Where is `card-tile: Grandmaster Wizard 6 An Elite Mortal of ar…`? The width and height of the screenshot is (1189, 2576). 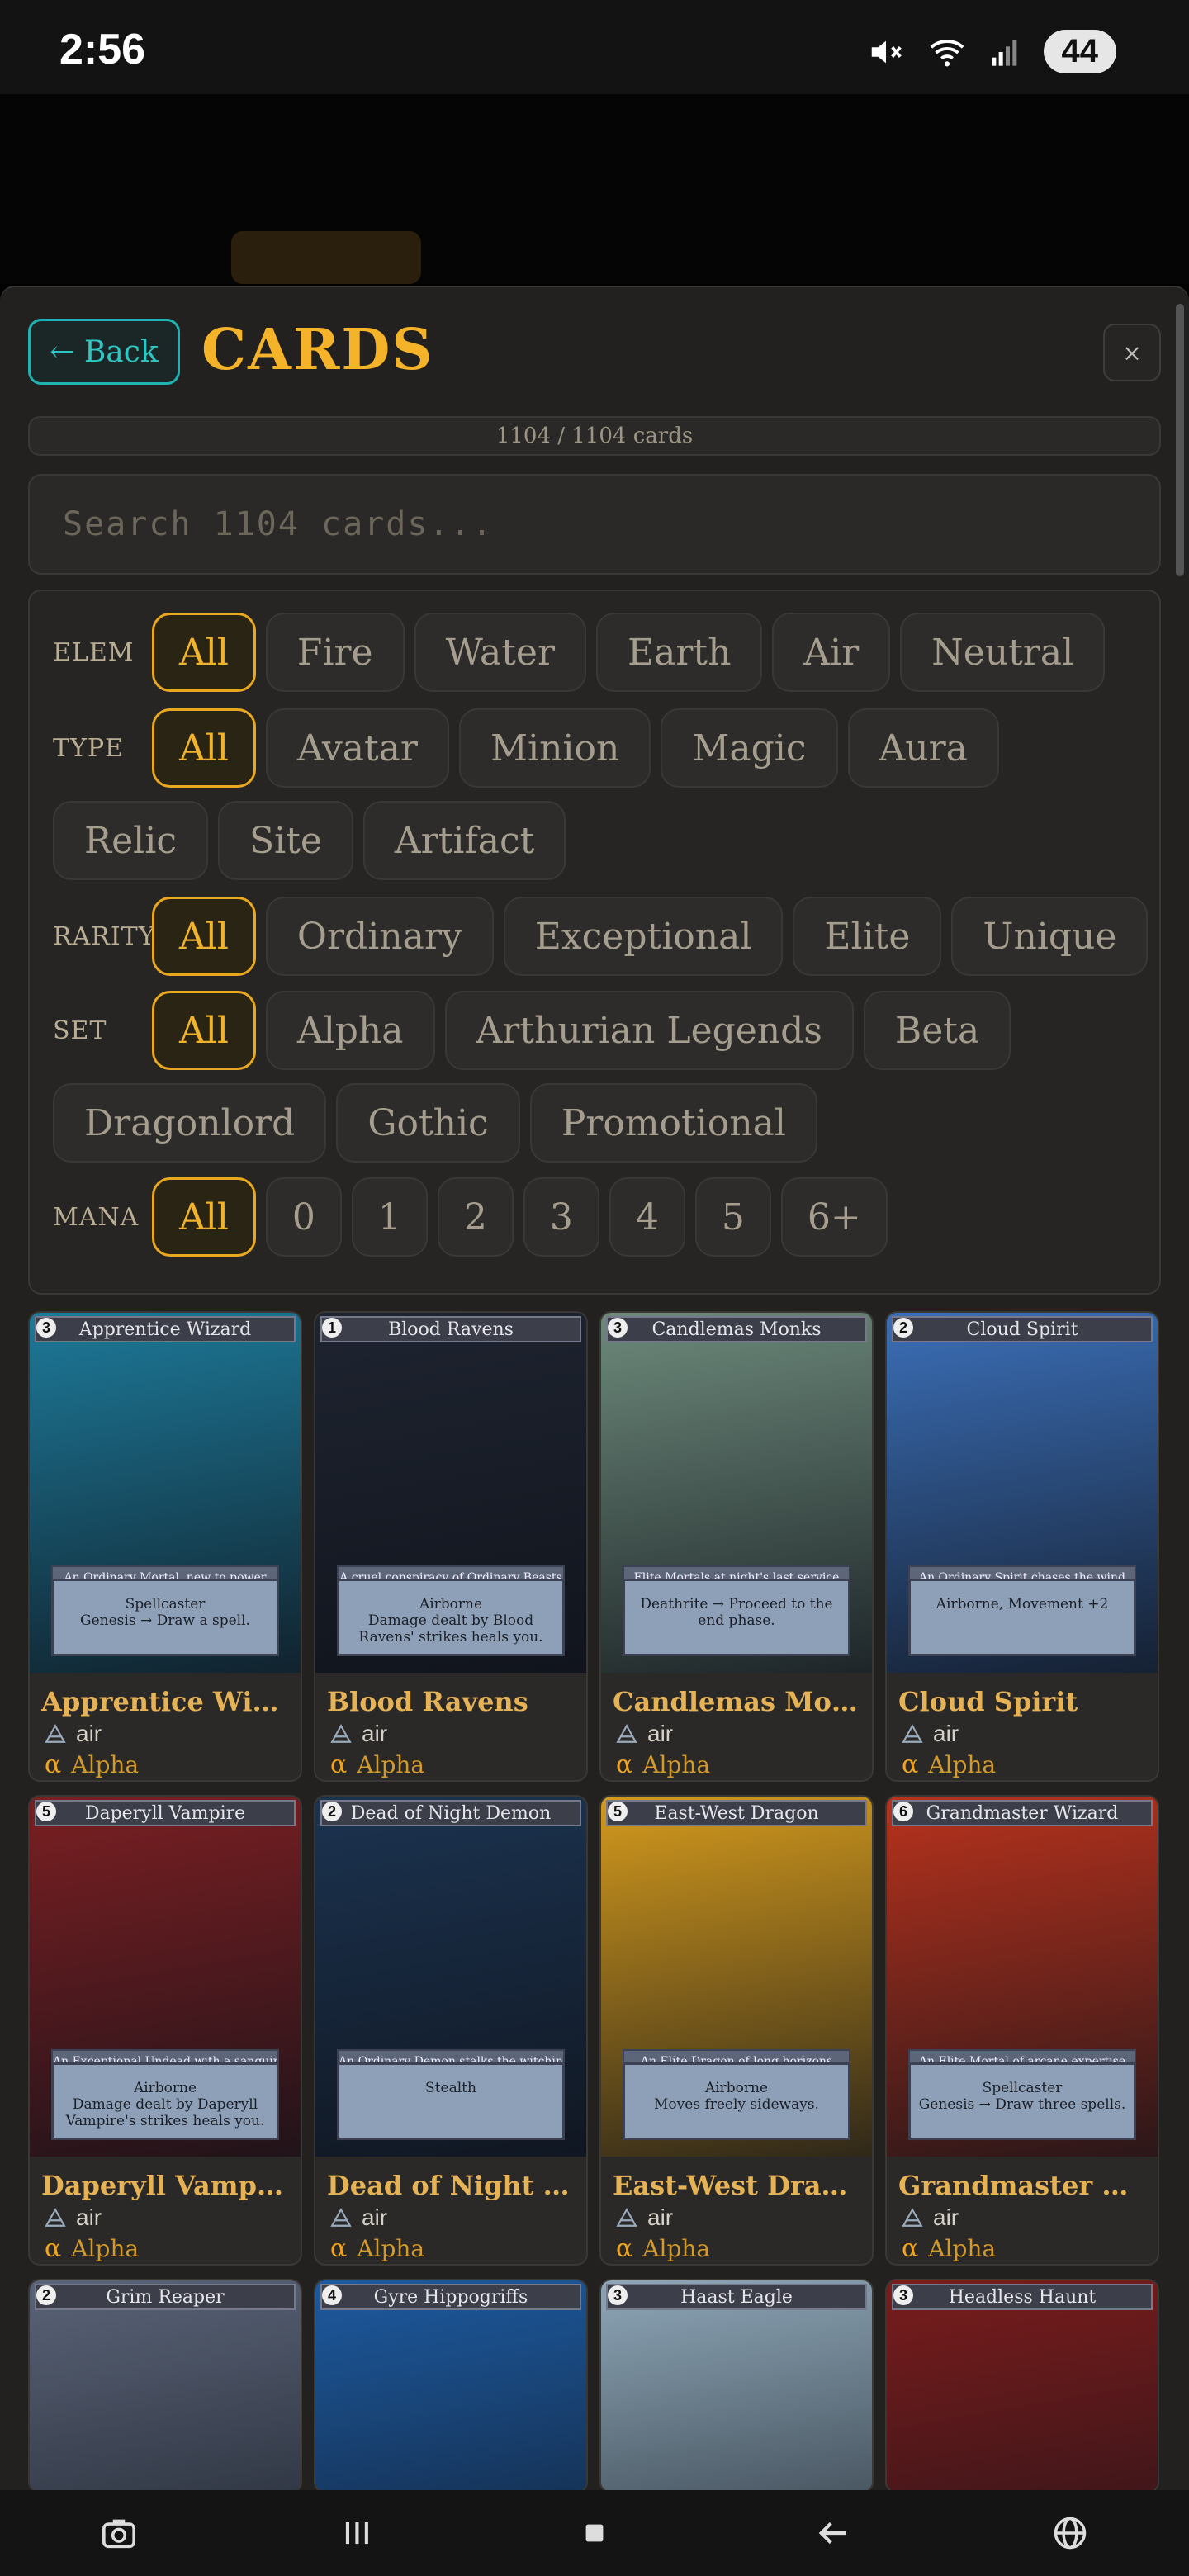 card-tile: Grandmaster Wizard 6 An Elite Mortal of ar… is located at coordinates (1022, 2030).